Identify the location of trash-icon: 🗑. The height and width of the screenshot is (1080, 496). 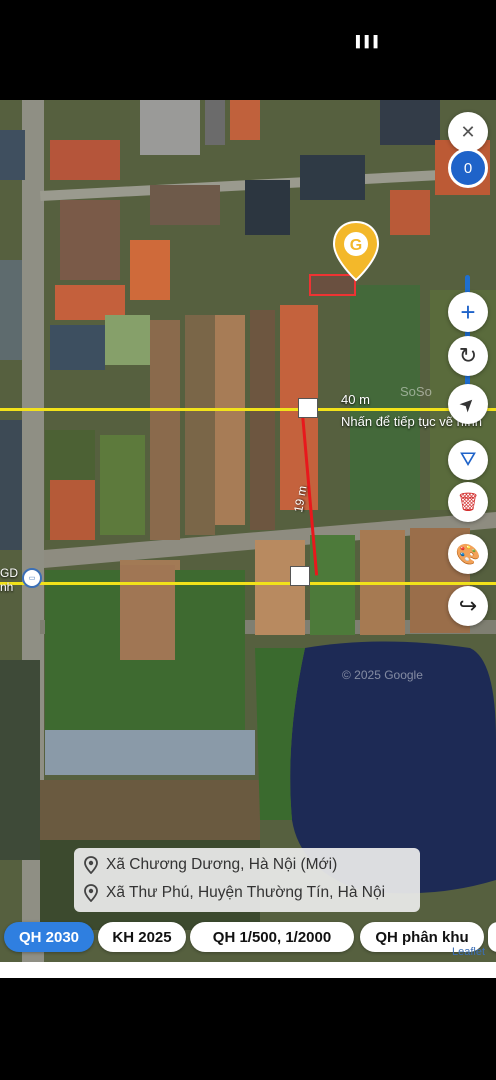
(468, 501).